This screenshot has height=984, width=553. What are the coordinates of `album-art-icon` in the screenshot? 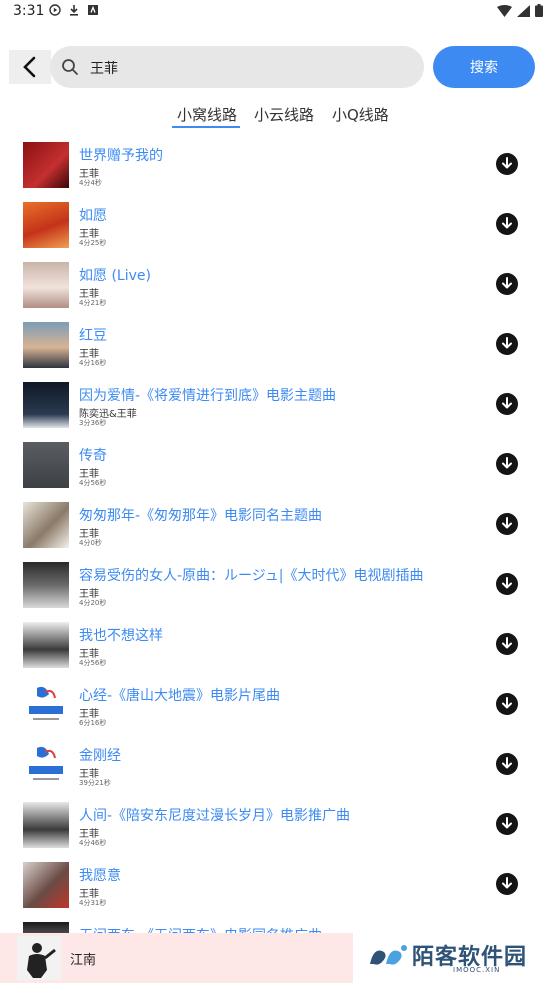 It's located at (39, 958).